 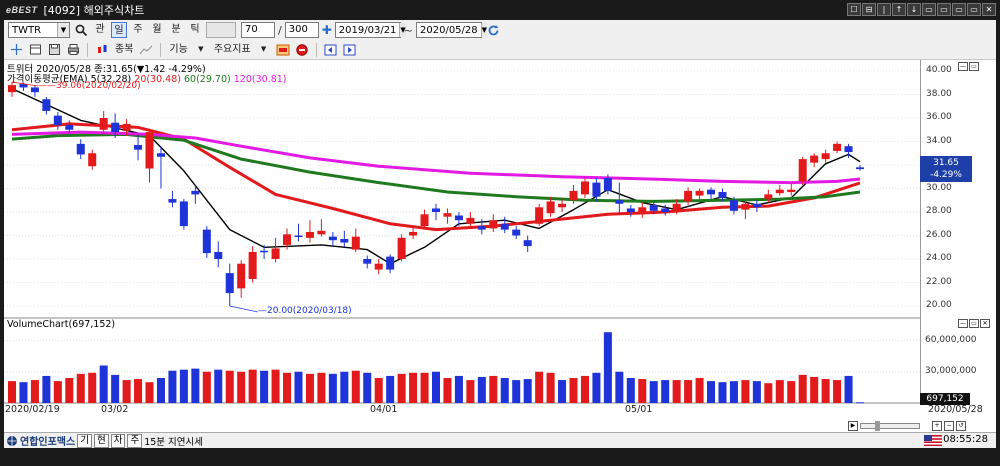 What do you see at coordinates (47, 86) in the screenshot?
I see `high-annotation-arrow: ——` at bounding box center [47, 86].